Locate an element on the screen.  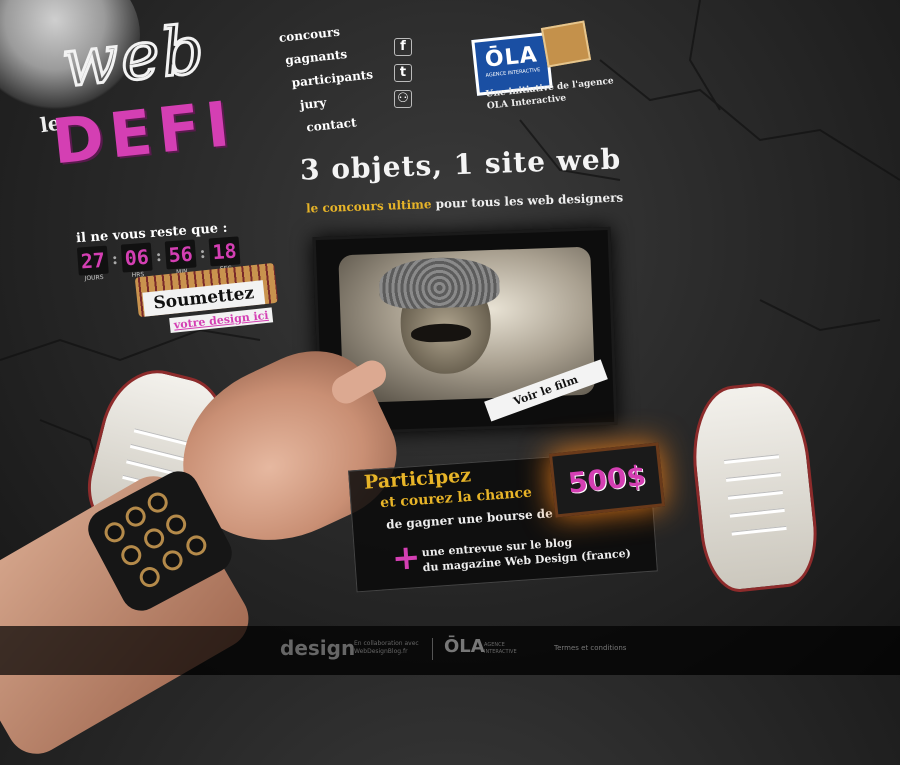
footer-agence: AGENCE INTERACTIVE is located at coordinates (500, 649).